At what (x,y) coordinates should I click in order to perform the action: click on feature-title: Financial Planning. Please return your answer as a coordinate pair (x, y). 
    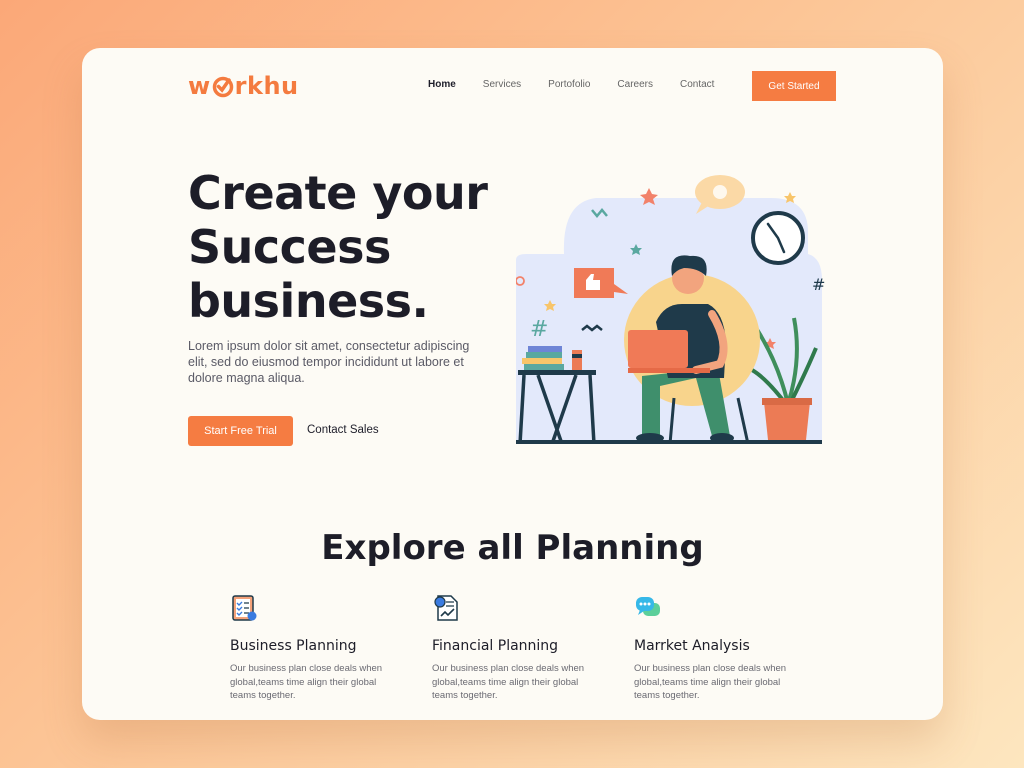
    Looking at the image, I should click on (495, 646).